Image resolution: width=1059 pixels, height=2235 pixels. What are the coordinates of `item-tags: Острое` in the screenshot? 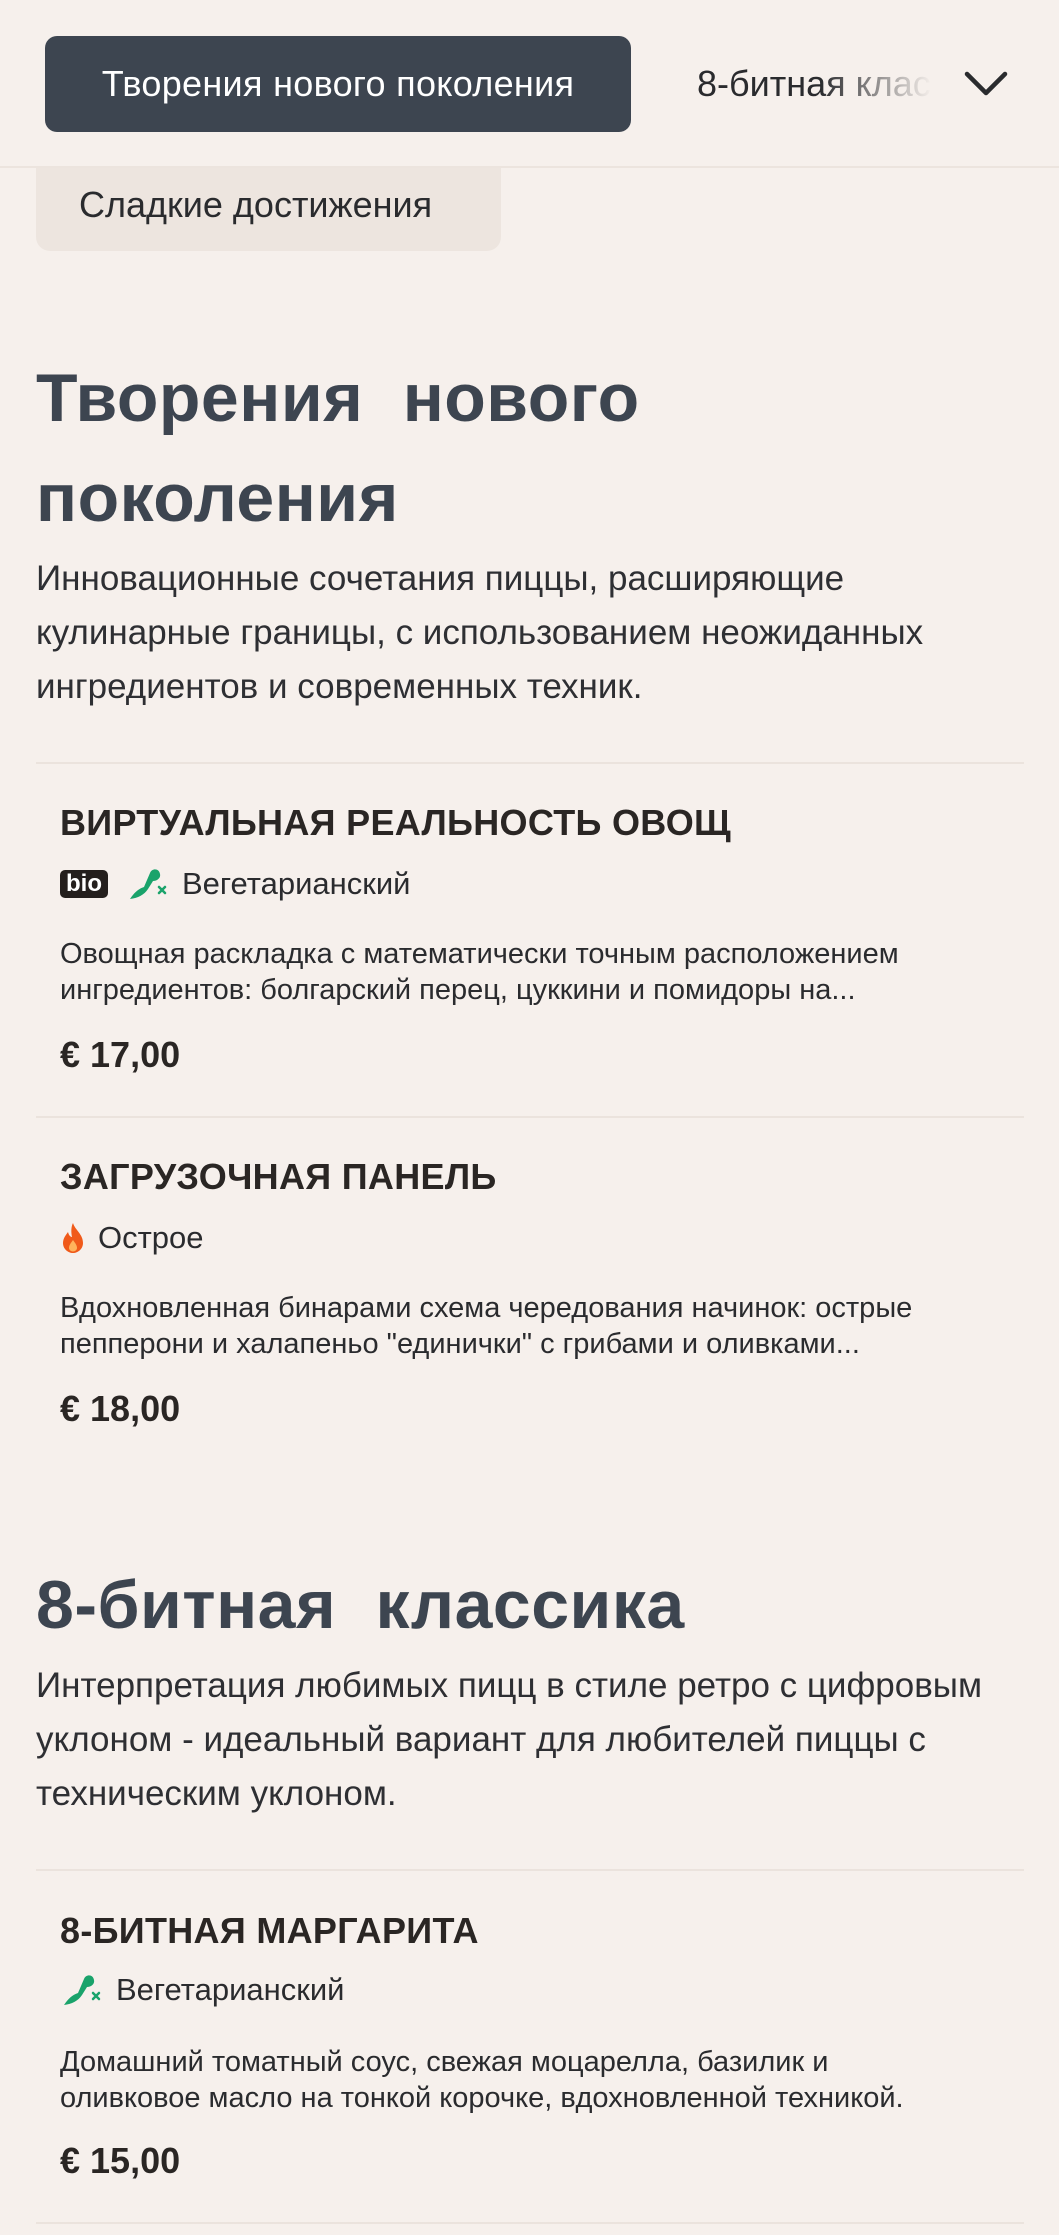 It's located at (132, 1238).